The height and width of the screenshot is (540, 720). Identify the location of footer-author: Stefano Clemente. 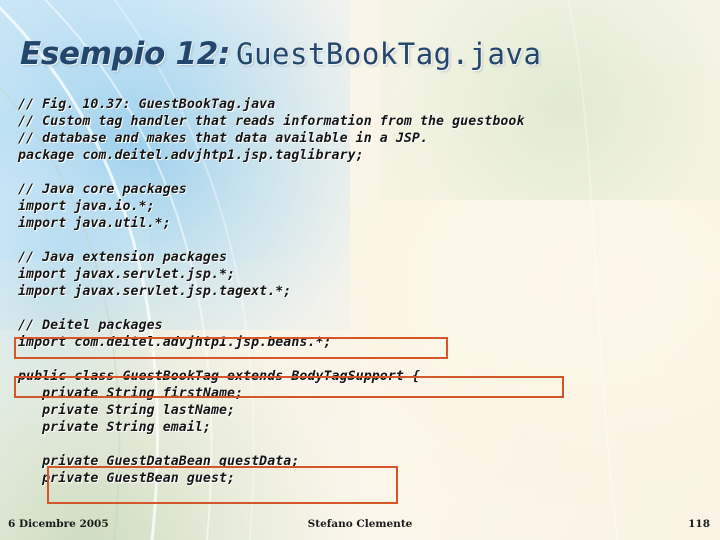
(360, 524).